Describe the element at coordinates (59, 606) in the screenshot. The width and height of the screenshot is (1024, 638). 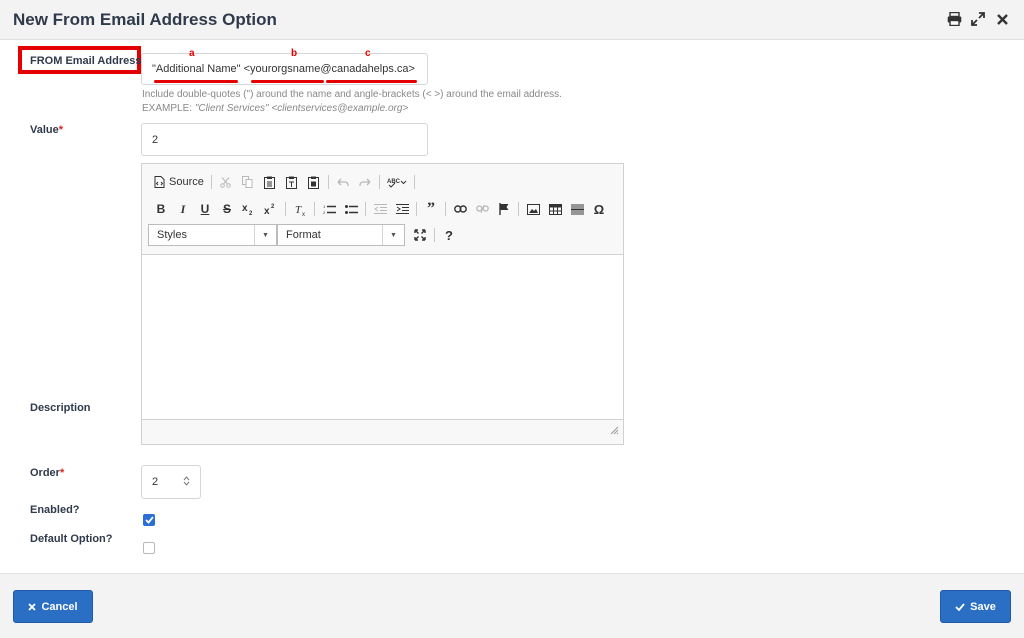
I see `cancel-button-label: Cancel` at that location.